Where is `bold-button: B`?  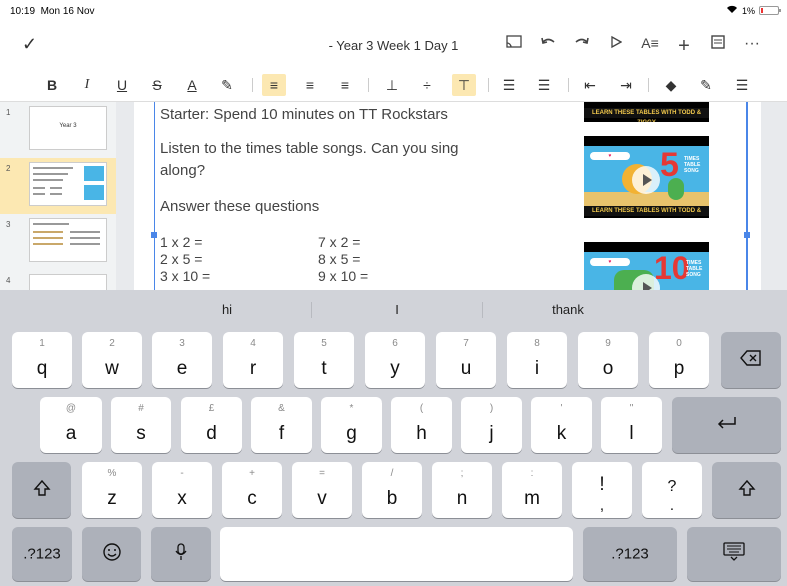 bold-button: B is located at coordinates (52, 85).